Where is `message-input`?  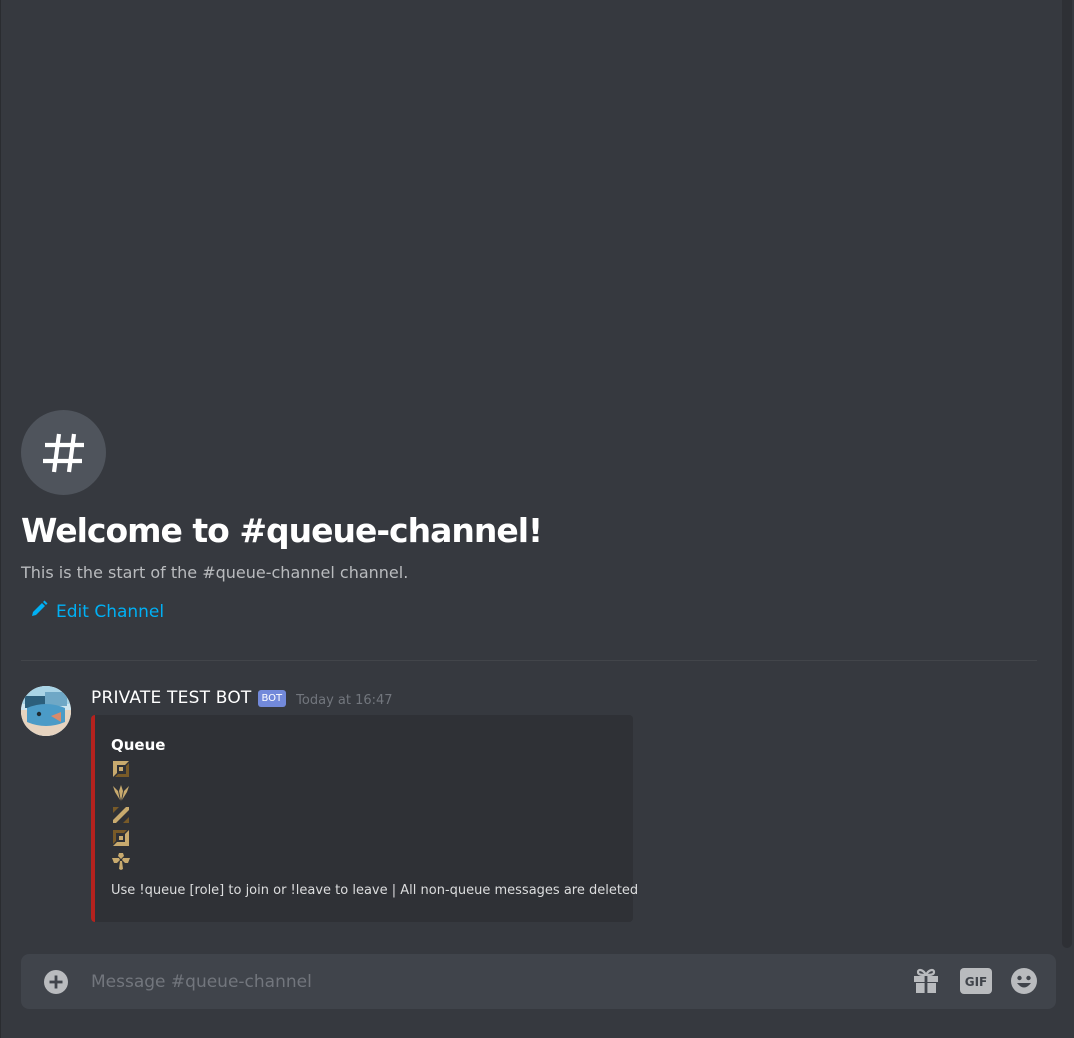 message-input is located at coordinates (491, 981).